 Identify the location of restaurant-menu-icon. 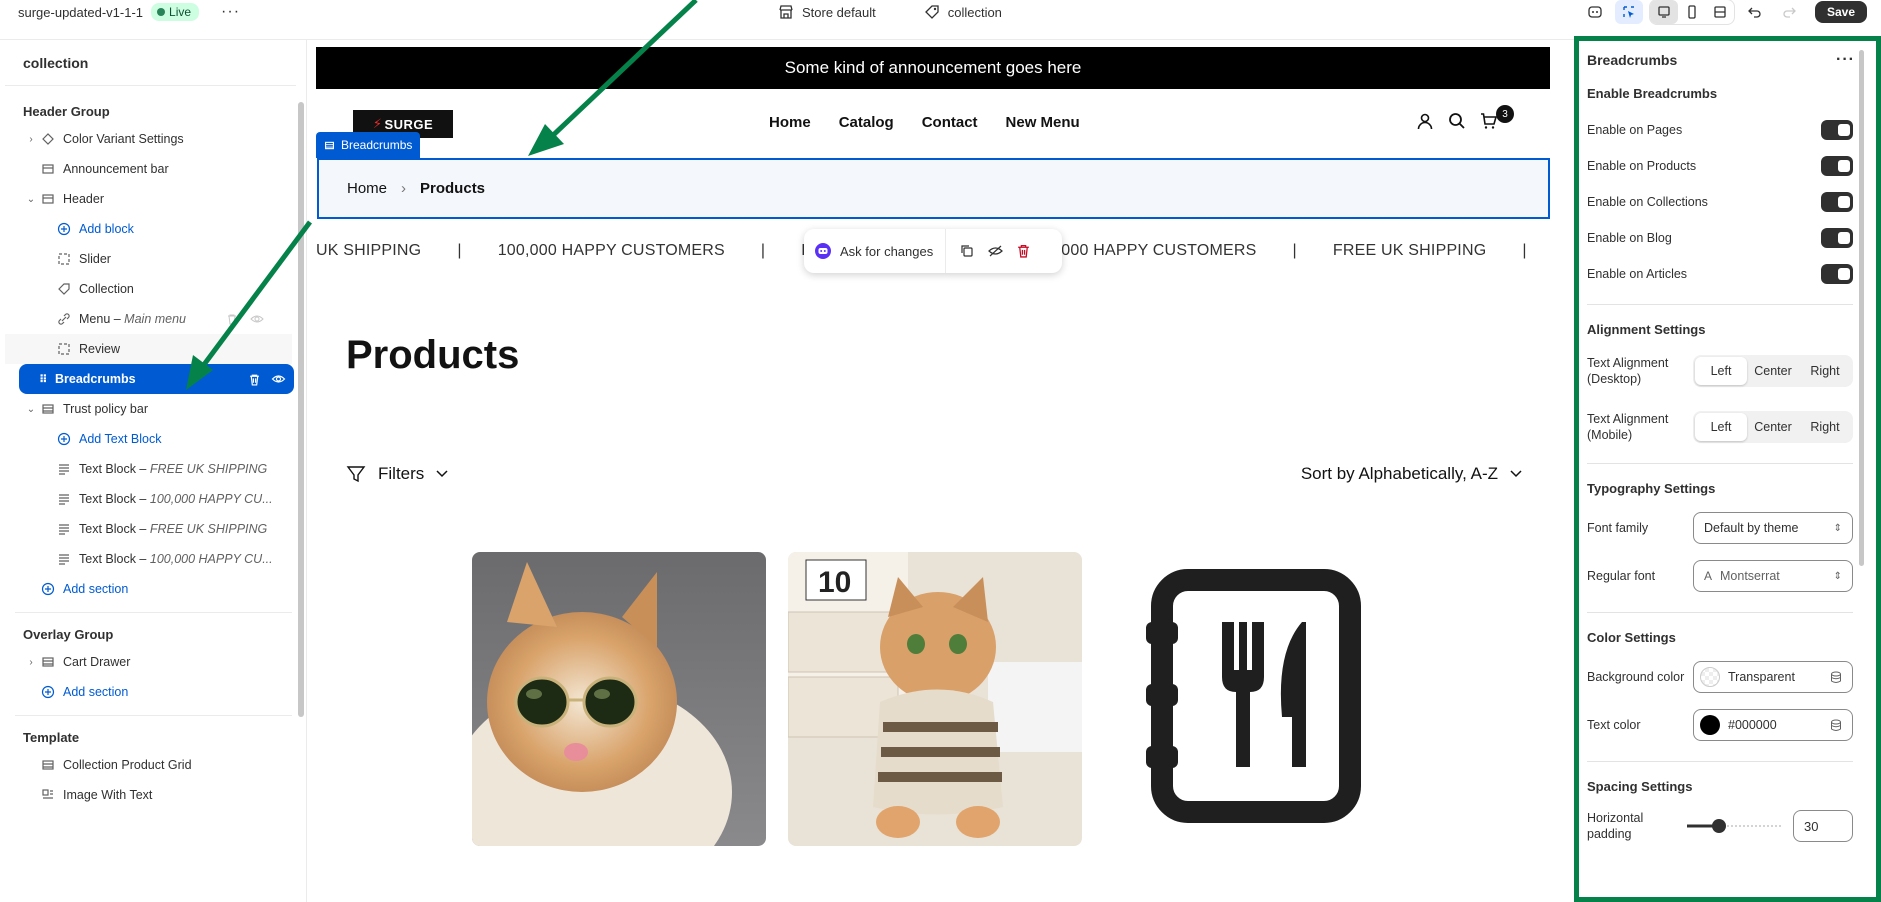
(1251, 699).